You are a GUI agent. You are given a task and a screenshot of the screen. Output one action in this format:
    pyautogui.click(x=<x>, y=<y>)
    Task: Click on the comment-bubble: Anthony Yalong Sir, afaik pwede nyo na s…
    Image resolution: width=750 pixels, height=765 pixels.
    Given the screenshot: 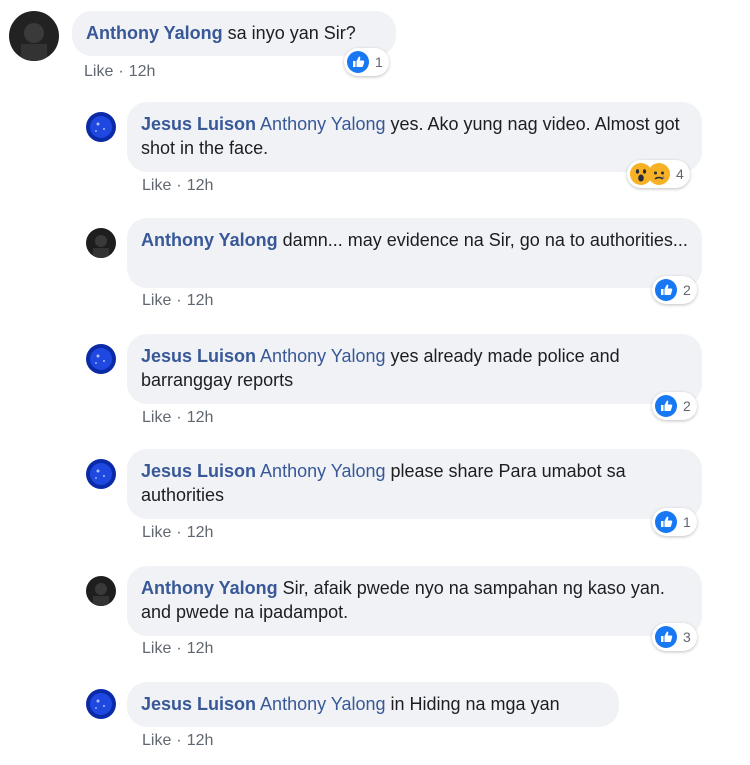 What is the action you would take?
    pyautogui.click(x=414, y=601)
    